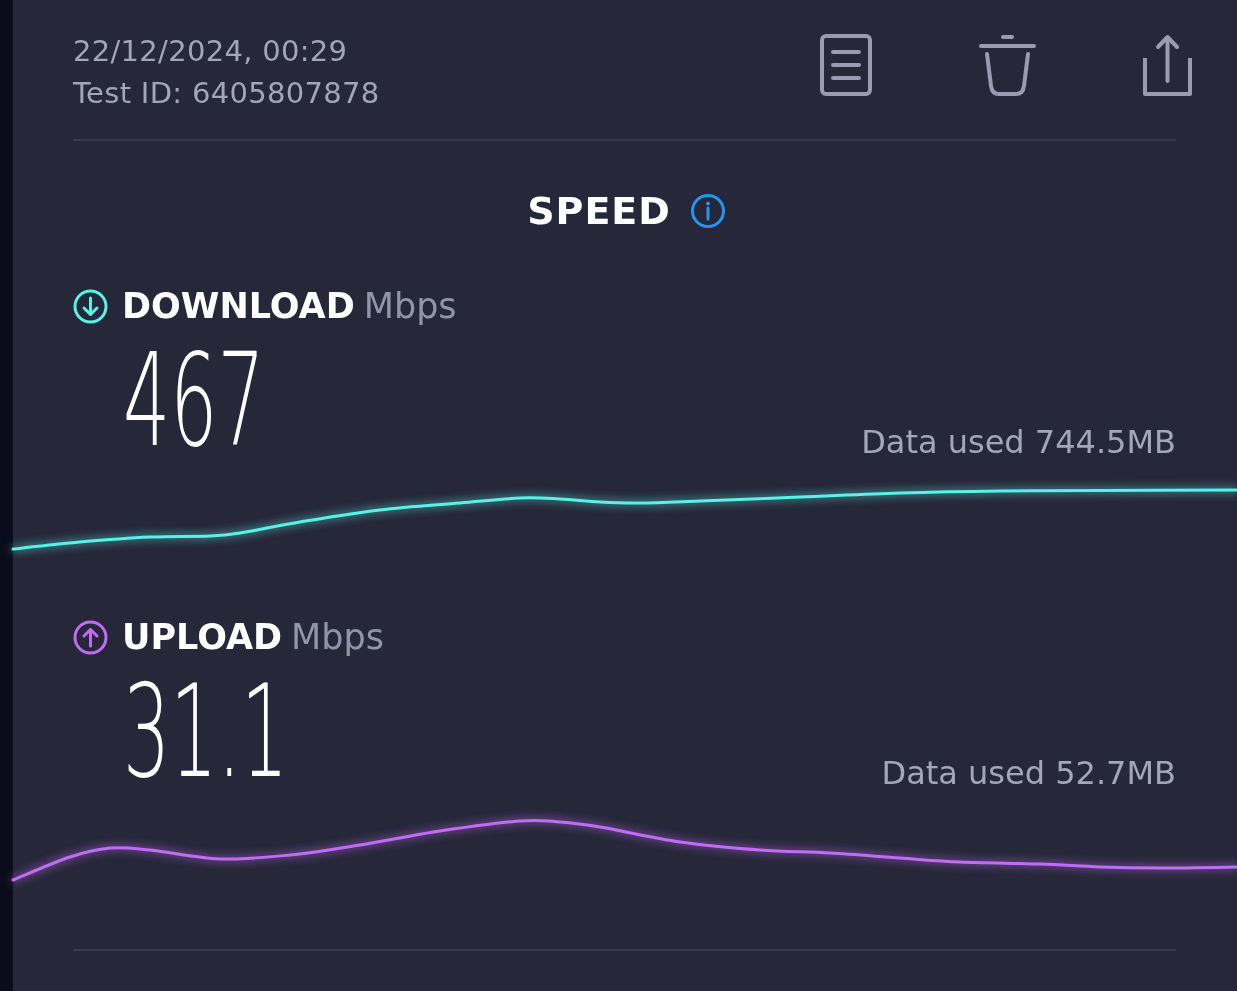 This screenshot has height=991, width=1237. What do you see at coordinates (206, 732) in the screenshot?
I see `speed-value: 31.1` at bounding box center [206, 732].